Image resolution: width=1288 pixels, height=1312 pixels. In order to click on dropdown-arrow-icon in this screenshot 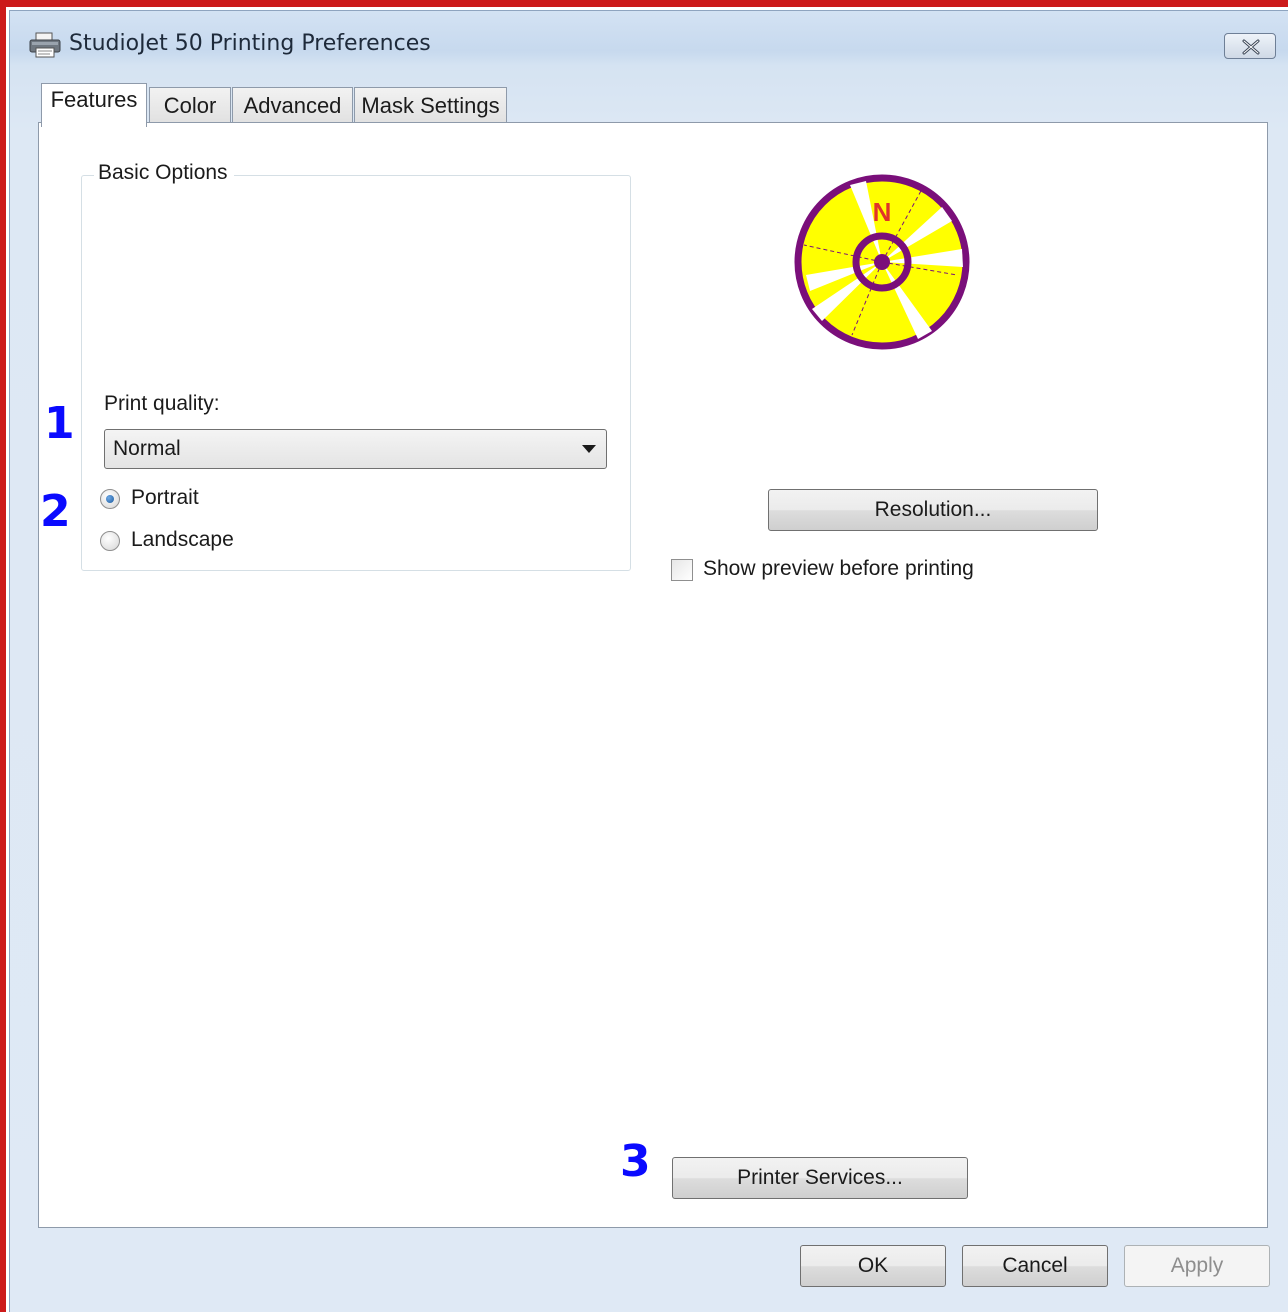, I will do `click(589, 449)`.